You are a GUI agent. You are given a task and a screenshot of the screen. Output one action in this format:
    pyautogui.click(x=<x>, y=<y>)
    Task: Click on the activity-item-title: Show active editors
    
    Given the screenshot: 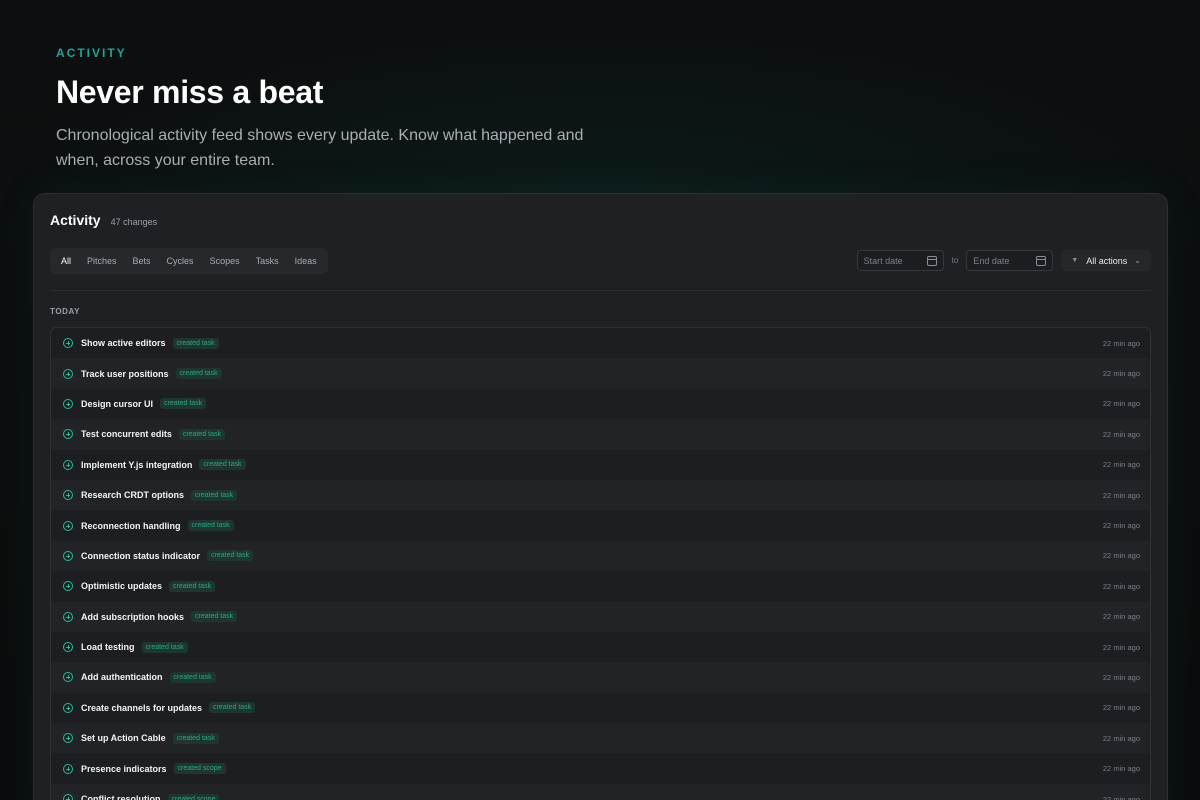 What is the action you would take?
    pyautogui.click(x=123, y=343)
    